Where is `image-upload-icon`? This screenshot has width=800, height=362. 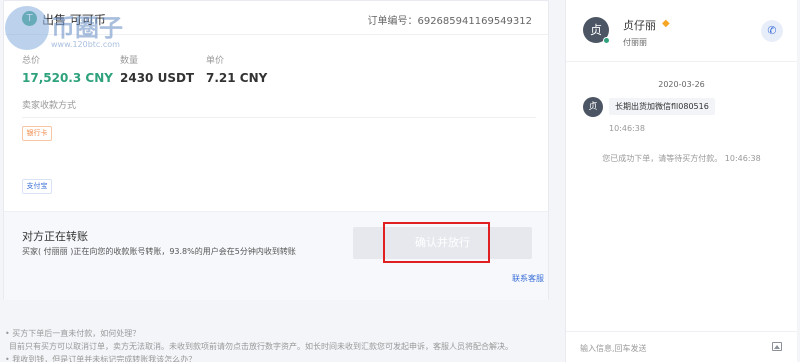
image-upload-icon is located at coordinates (777, 346).